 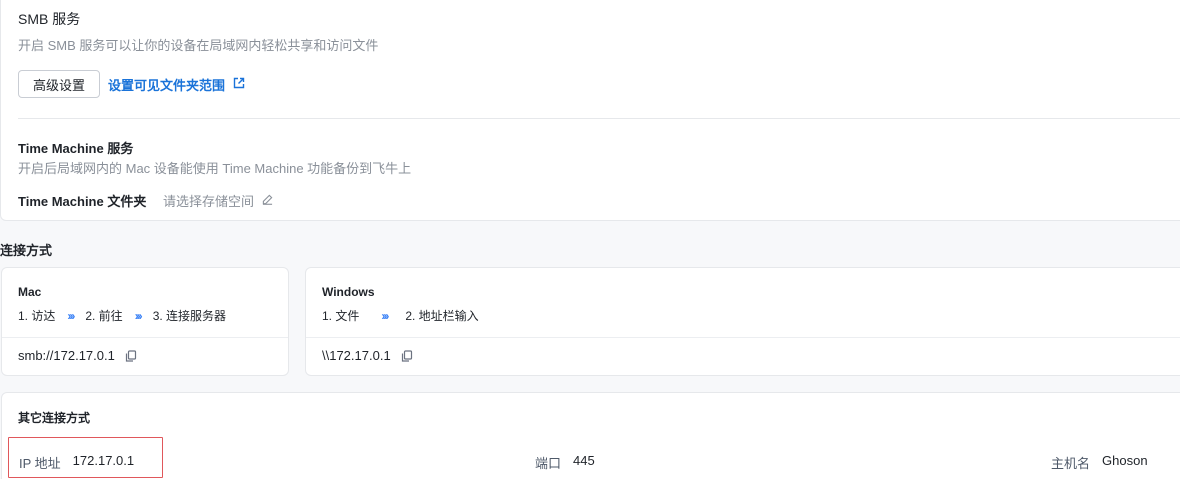 What do you see at coordinates (356, 355) in the screenshot?
I see `windows-address: \\172.17.0.1` at bounding box center [356, 355].